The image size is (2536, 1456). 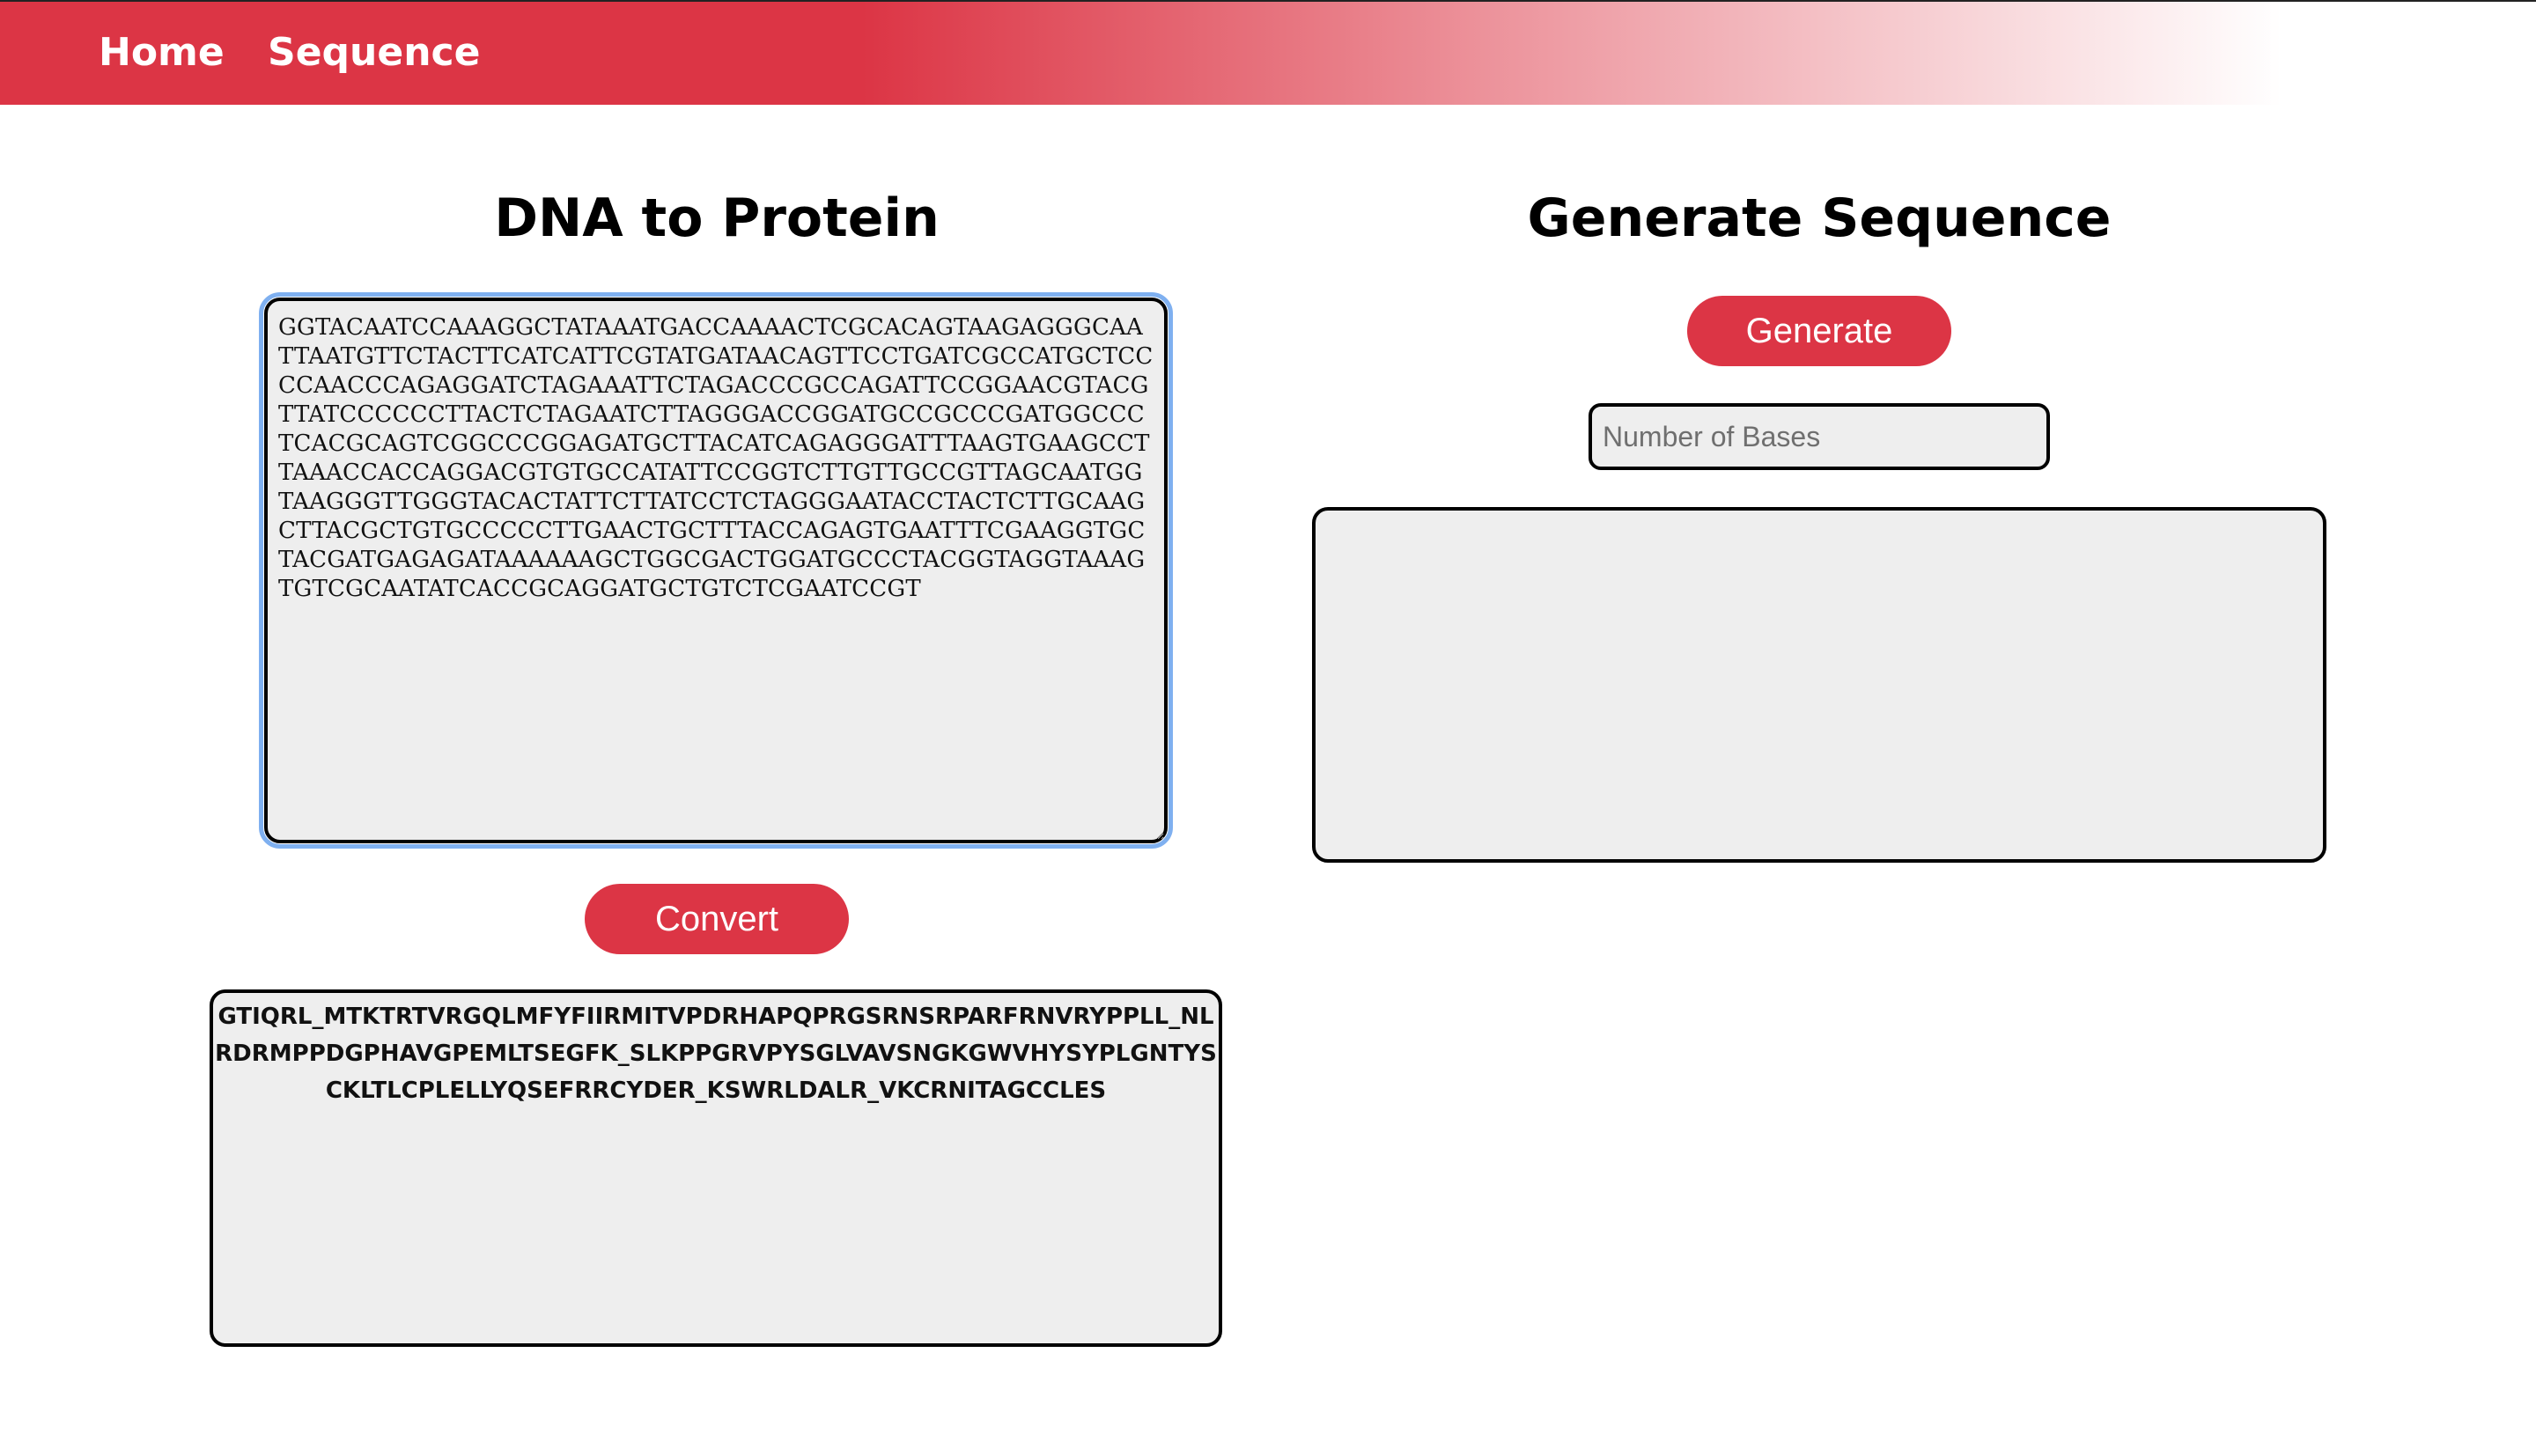 I want to click on dna-to-protein-title: DNA to Protein, so click(x=717, y=218).